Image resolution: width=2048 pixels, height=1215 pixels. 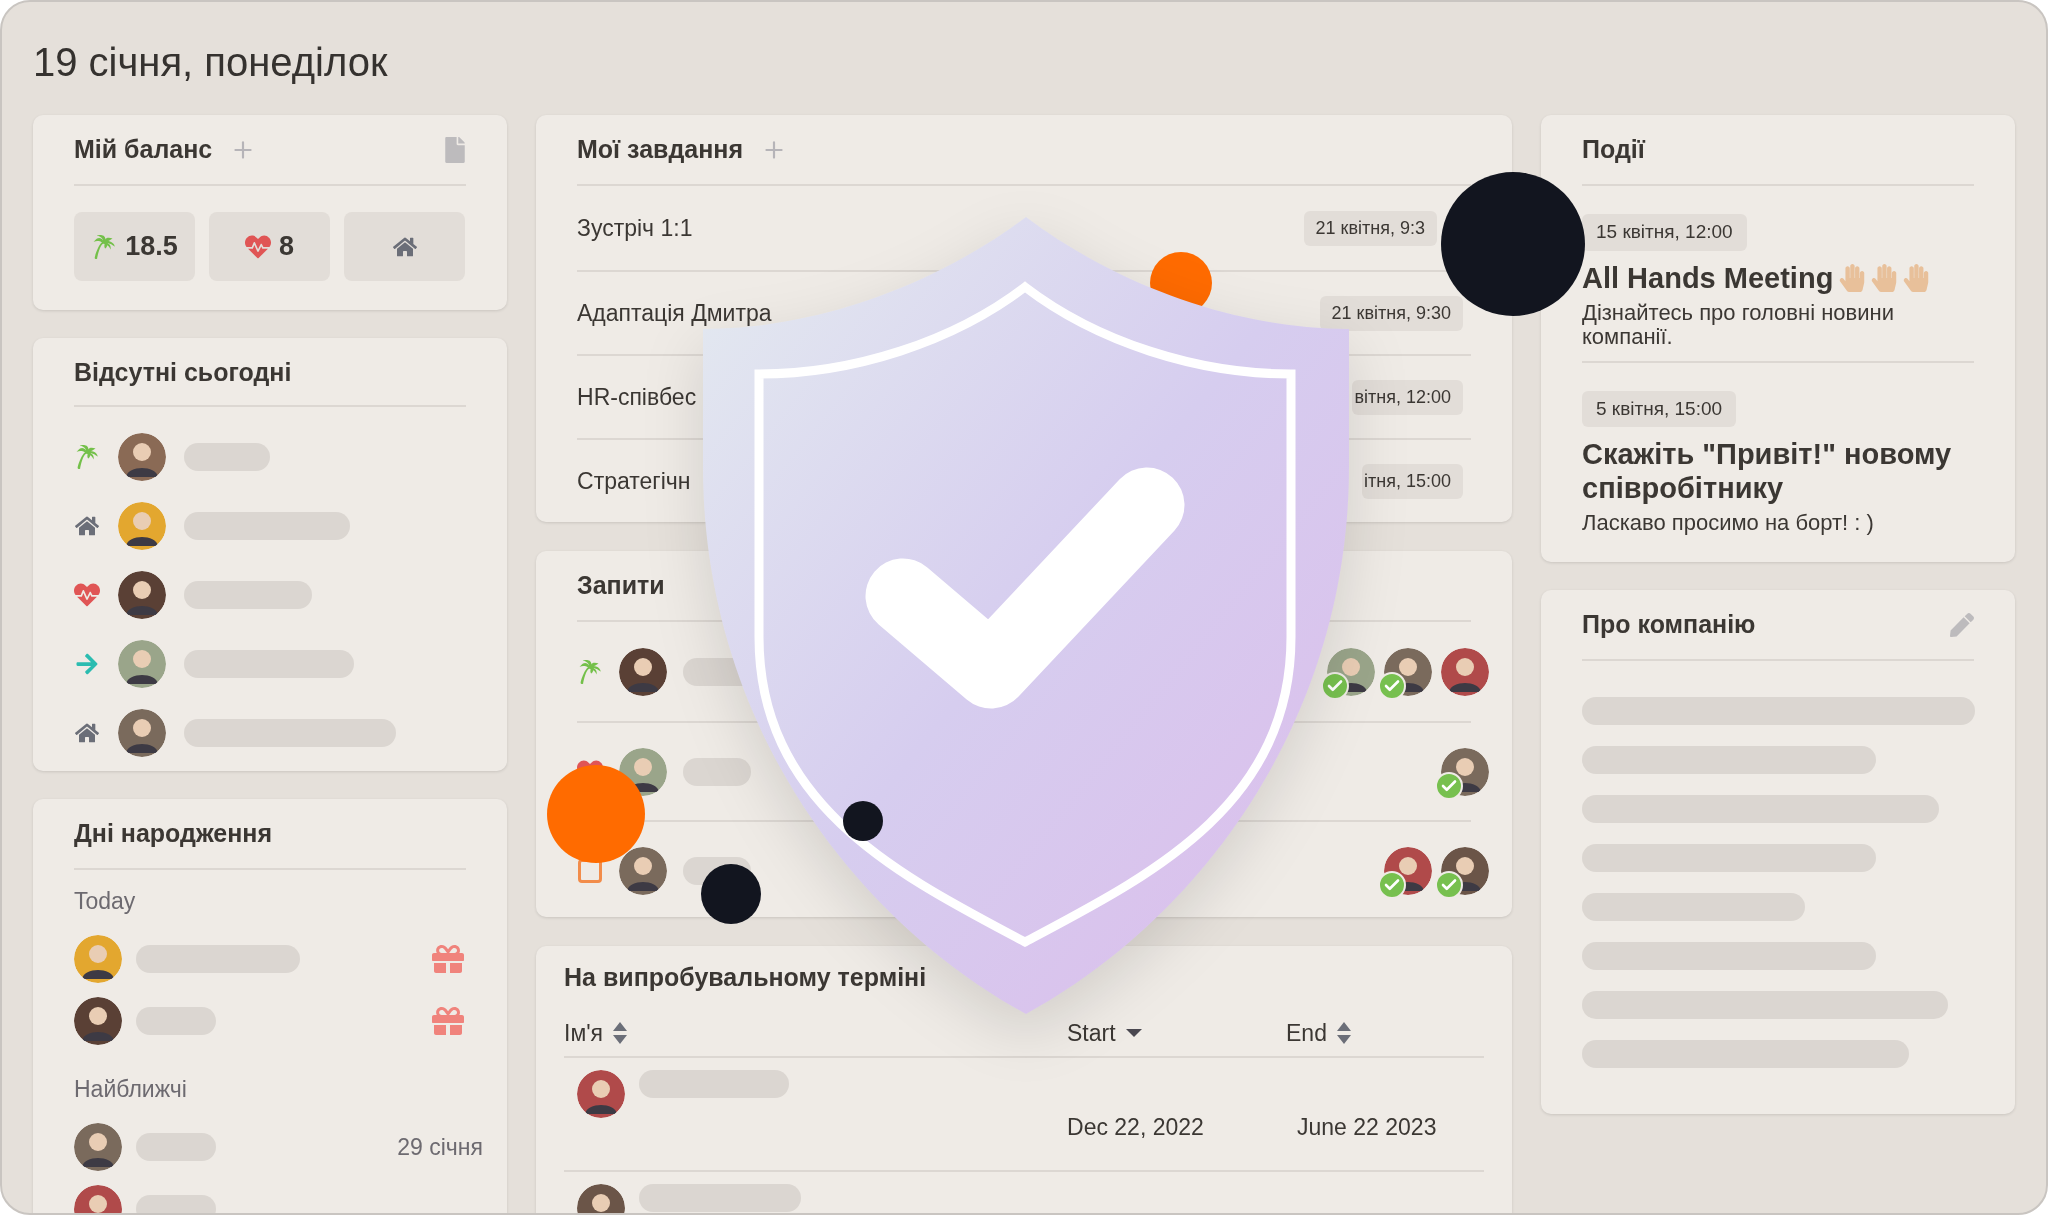 I want to click on task-name: Стратегічн, so click(x=634, y=481).